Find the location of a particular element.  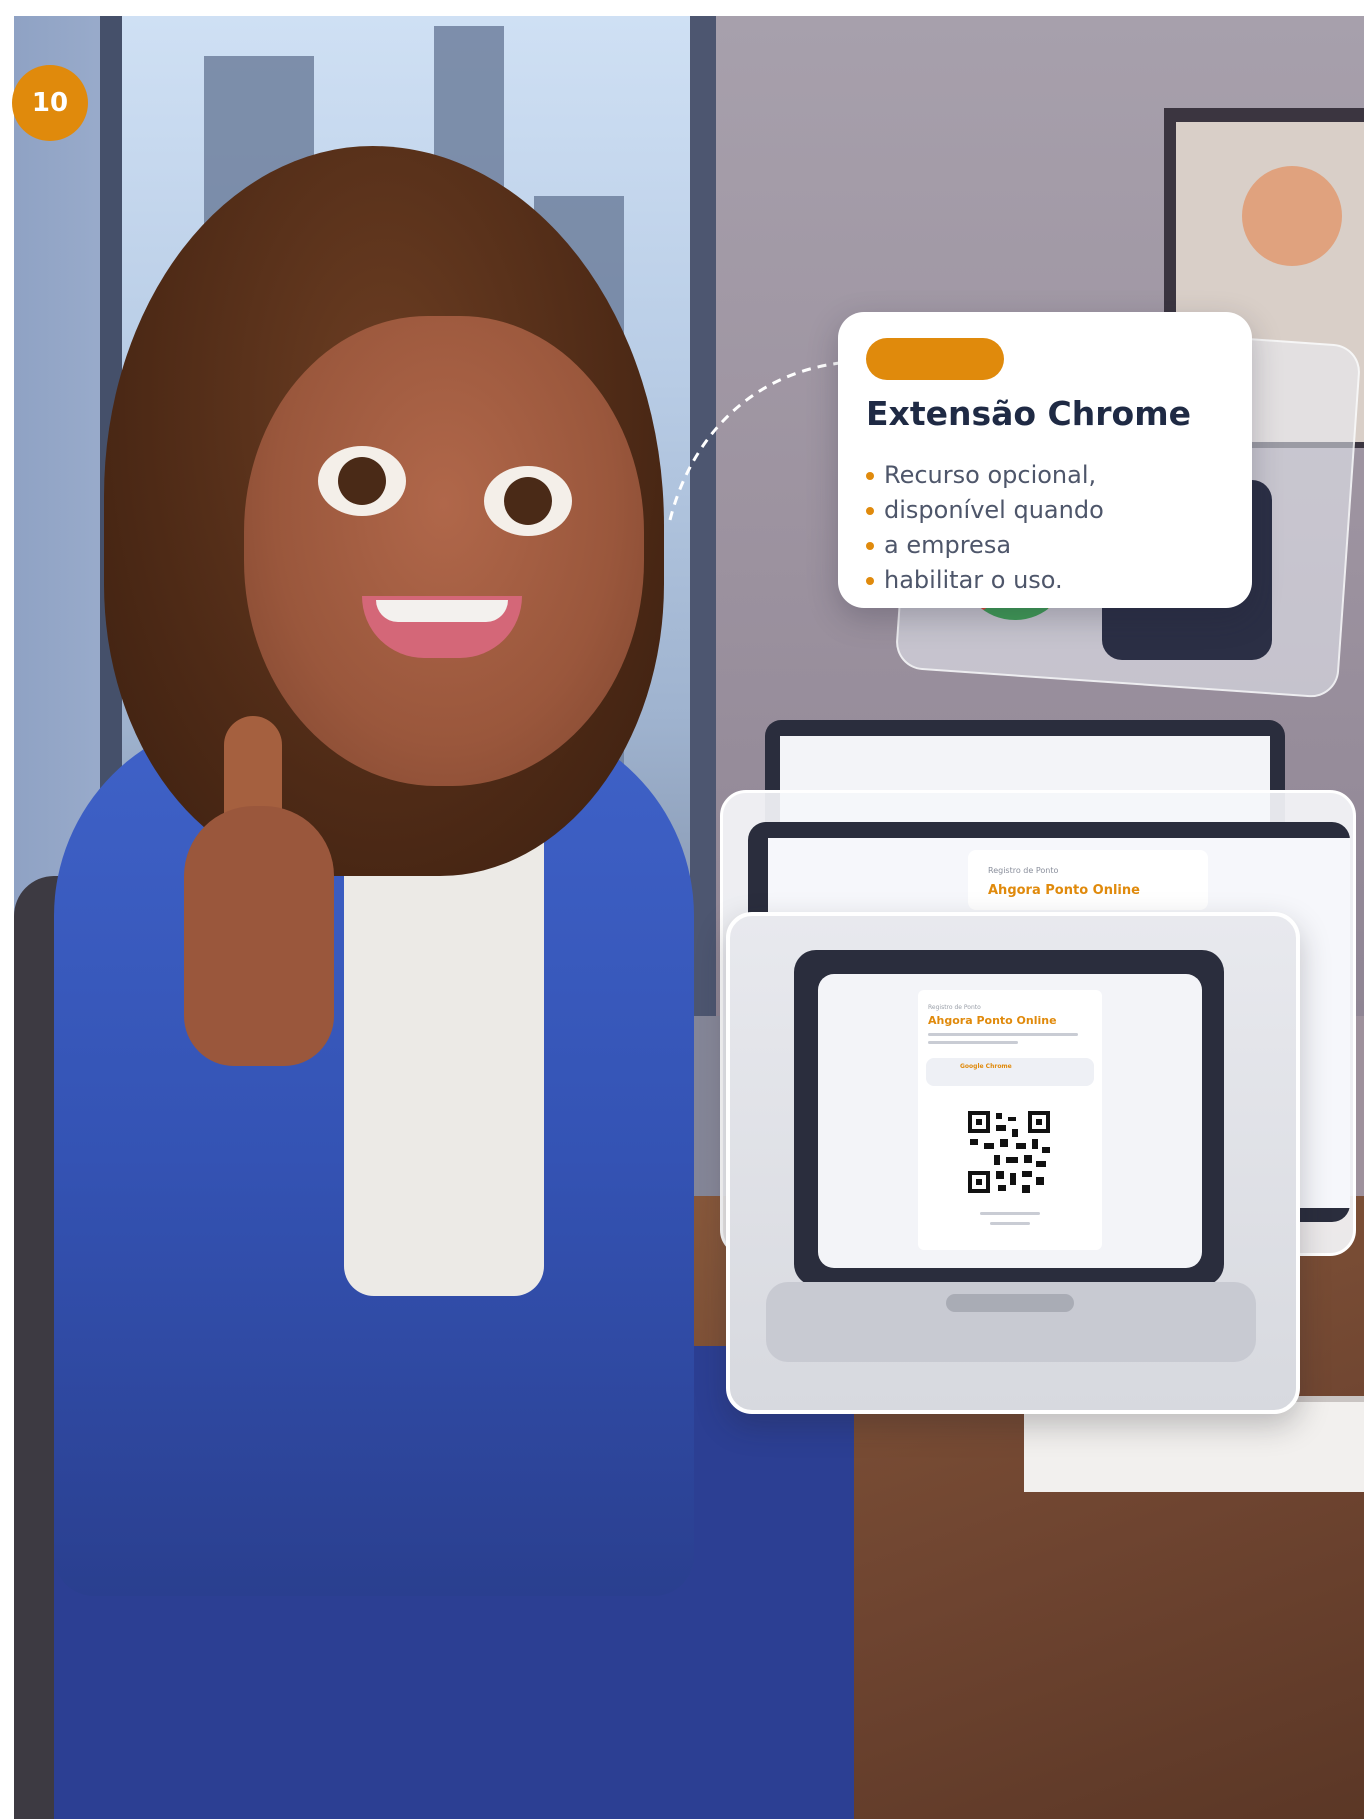

qr-code-icon is located at coordinates (1009, 1152).